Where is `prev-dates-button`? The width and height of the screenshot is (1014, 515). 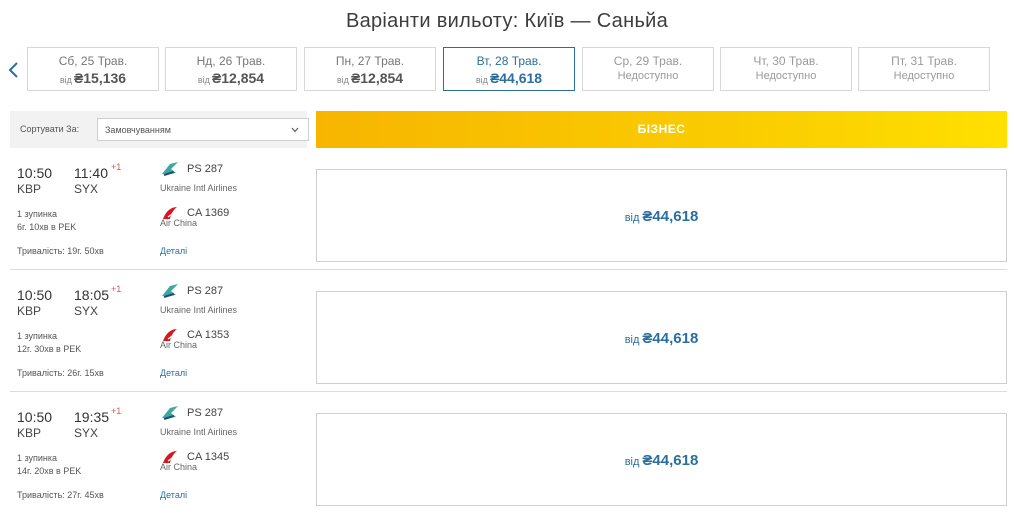 prev-dates-button is located at coordinates (14, 70).